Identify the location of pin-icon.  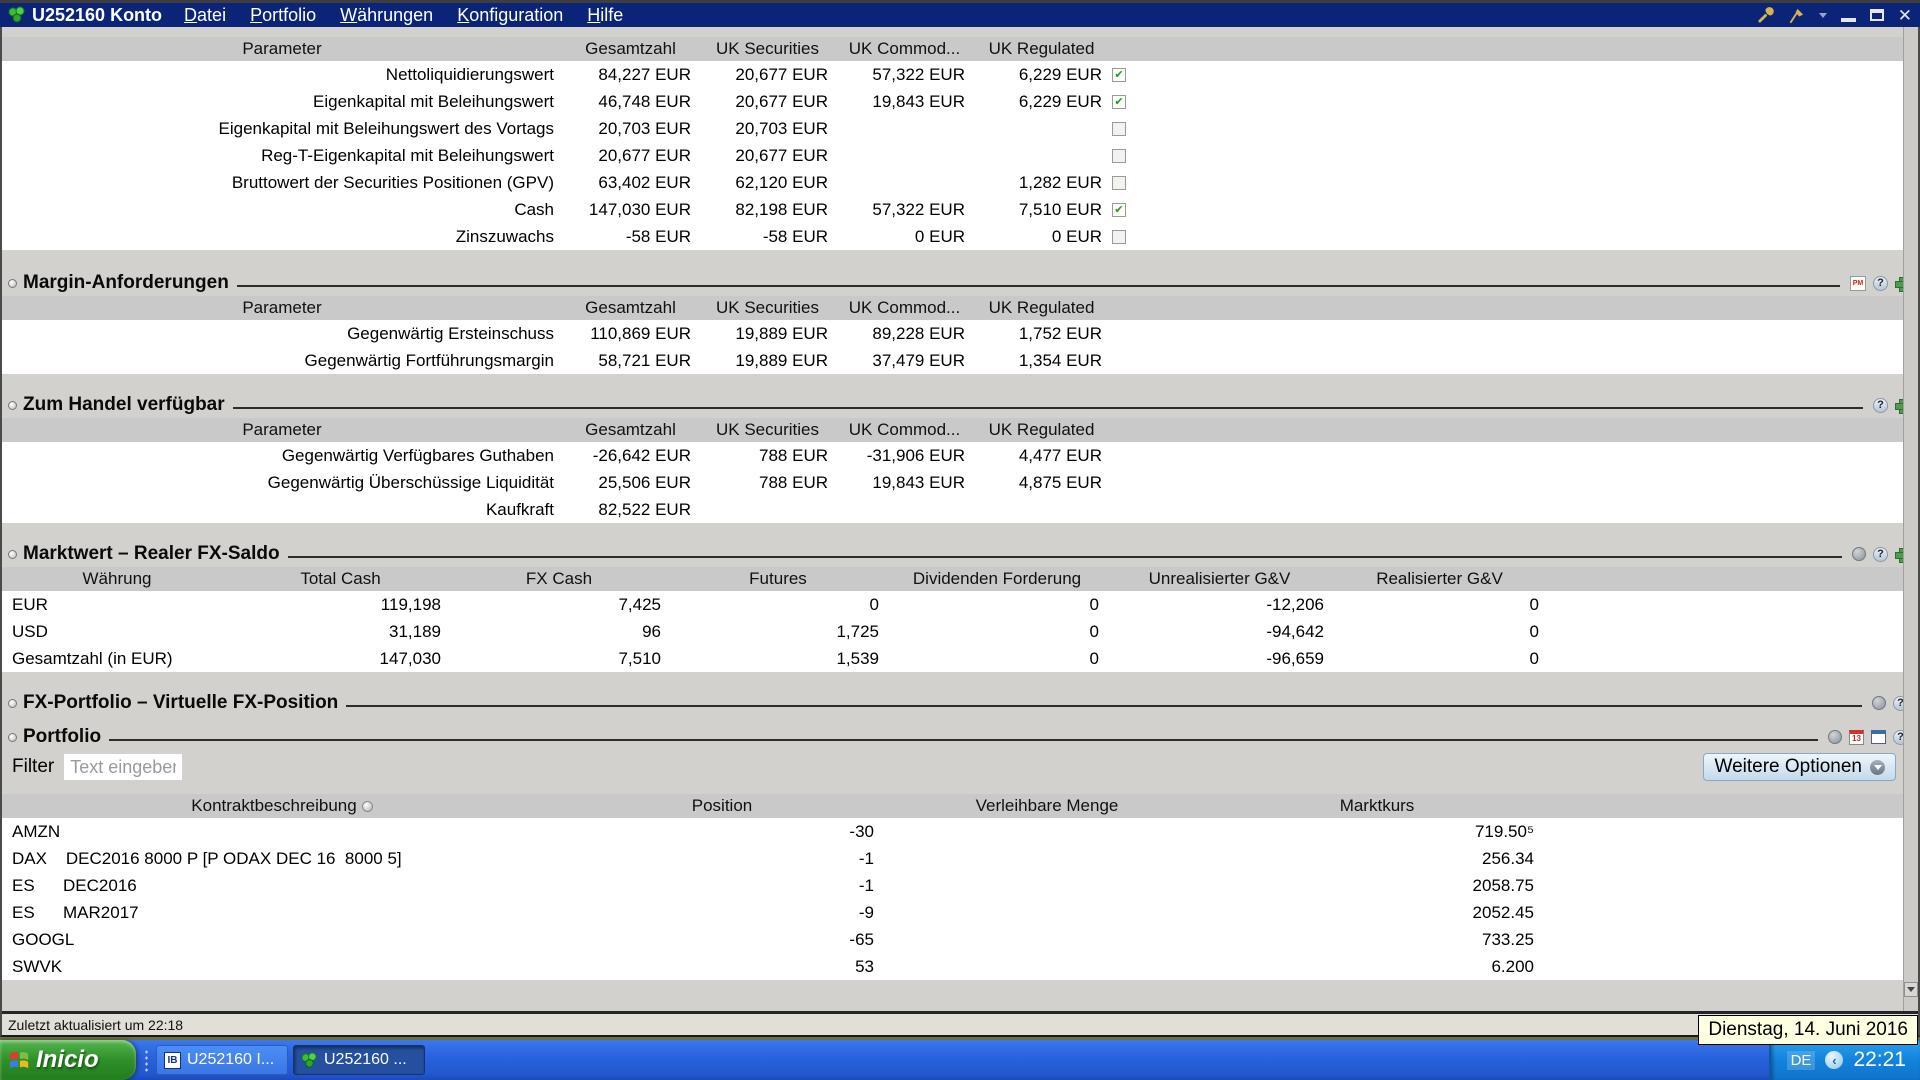
(1796, 15).